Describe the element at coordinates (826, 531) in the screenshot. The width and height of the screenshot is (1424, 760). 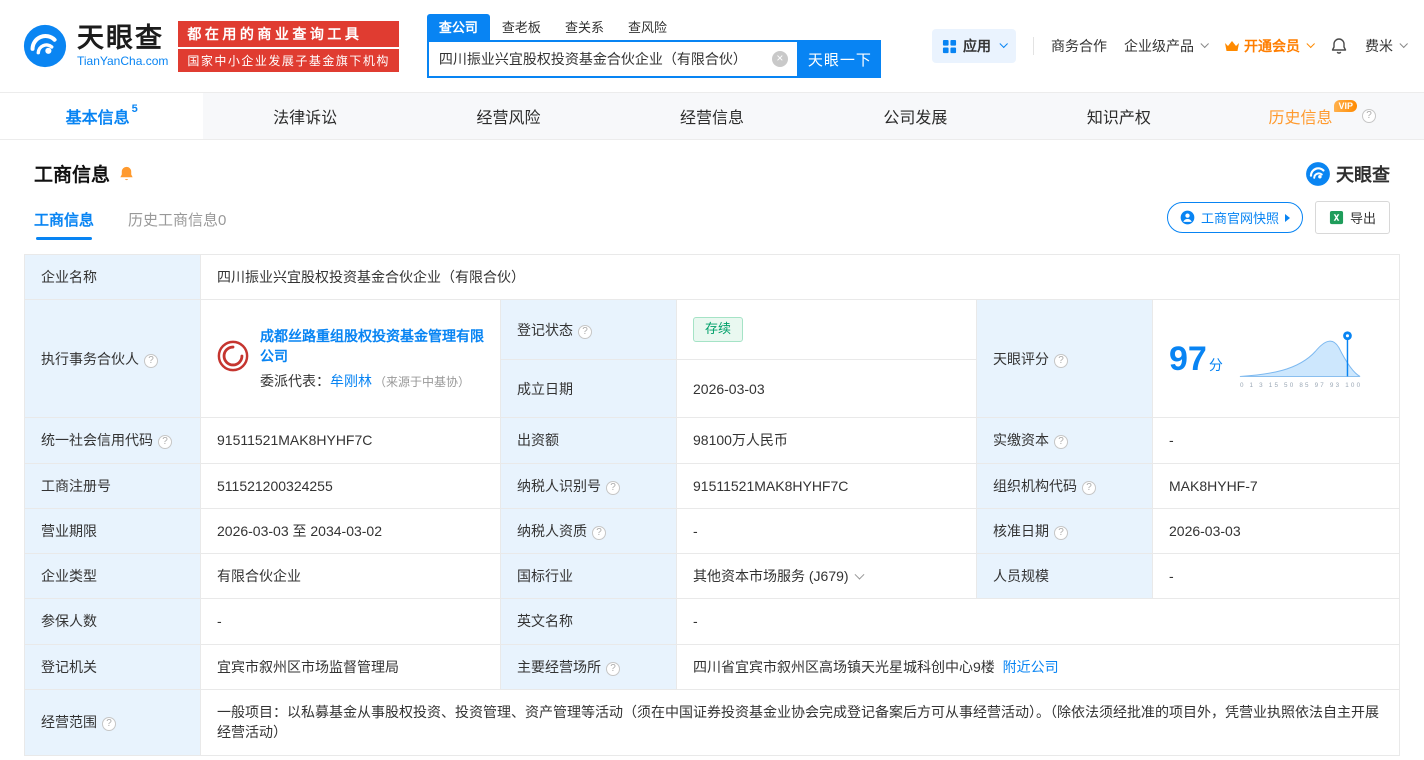
I see `field-taxpayer-quality-value: -` at that location.